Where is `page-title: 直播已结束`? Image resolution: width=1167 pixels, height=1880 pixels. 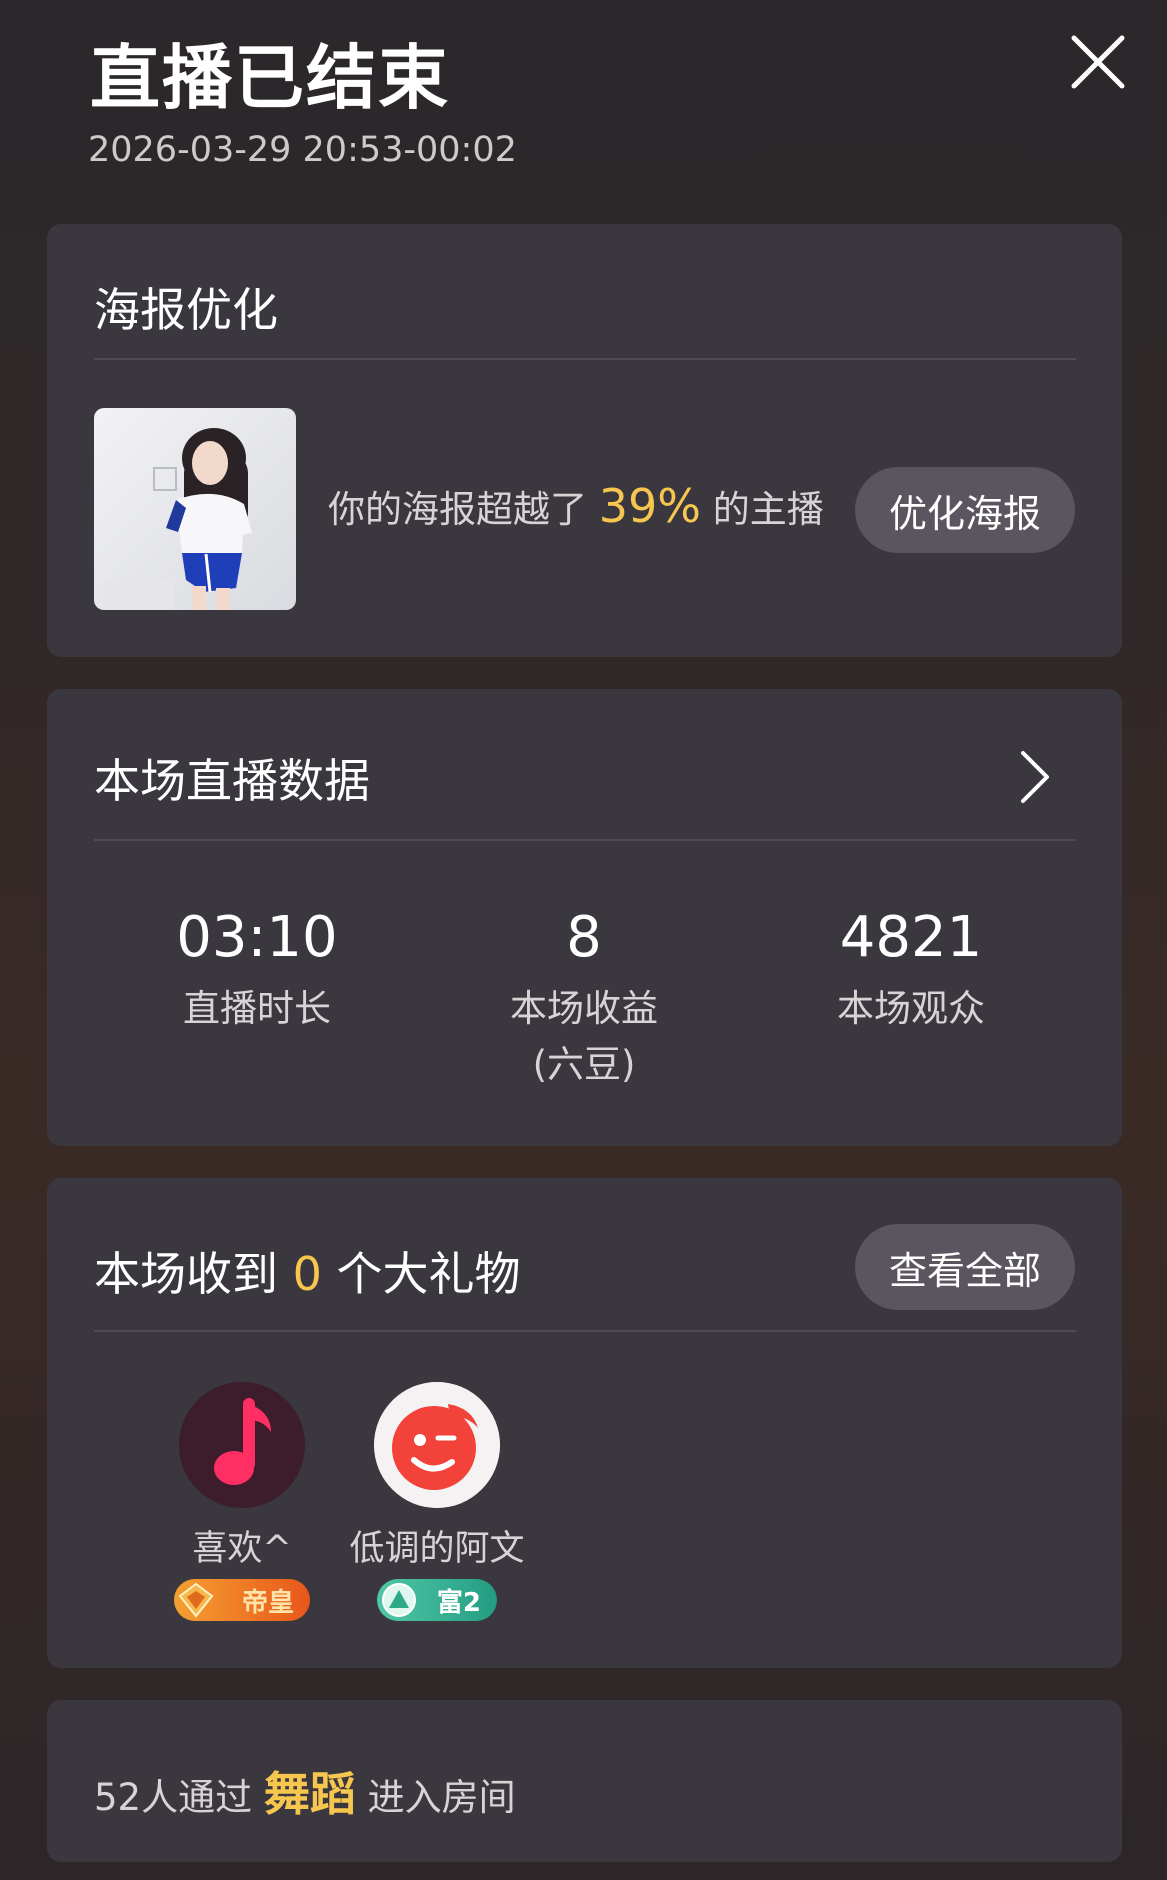 page-title: 直播已结束 is located at coordinates (270, 78).